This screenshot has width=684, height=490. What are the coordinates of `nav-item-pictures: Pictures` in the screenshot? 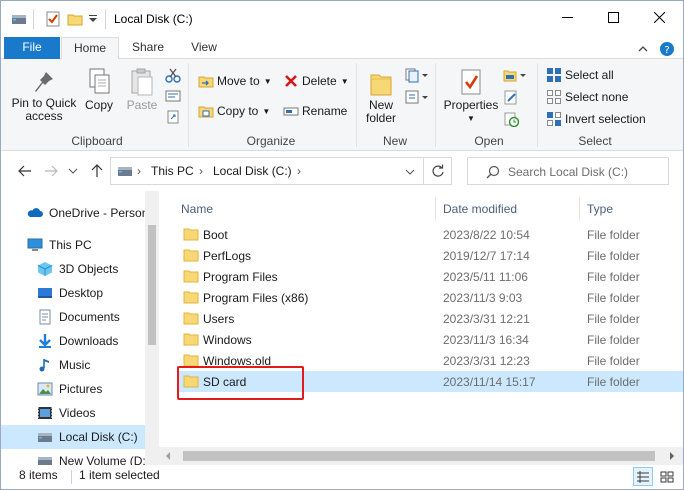 It's located at (73, 389).